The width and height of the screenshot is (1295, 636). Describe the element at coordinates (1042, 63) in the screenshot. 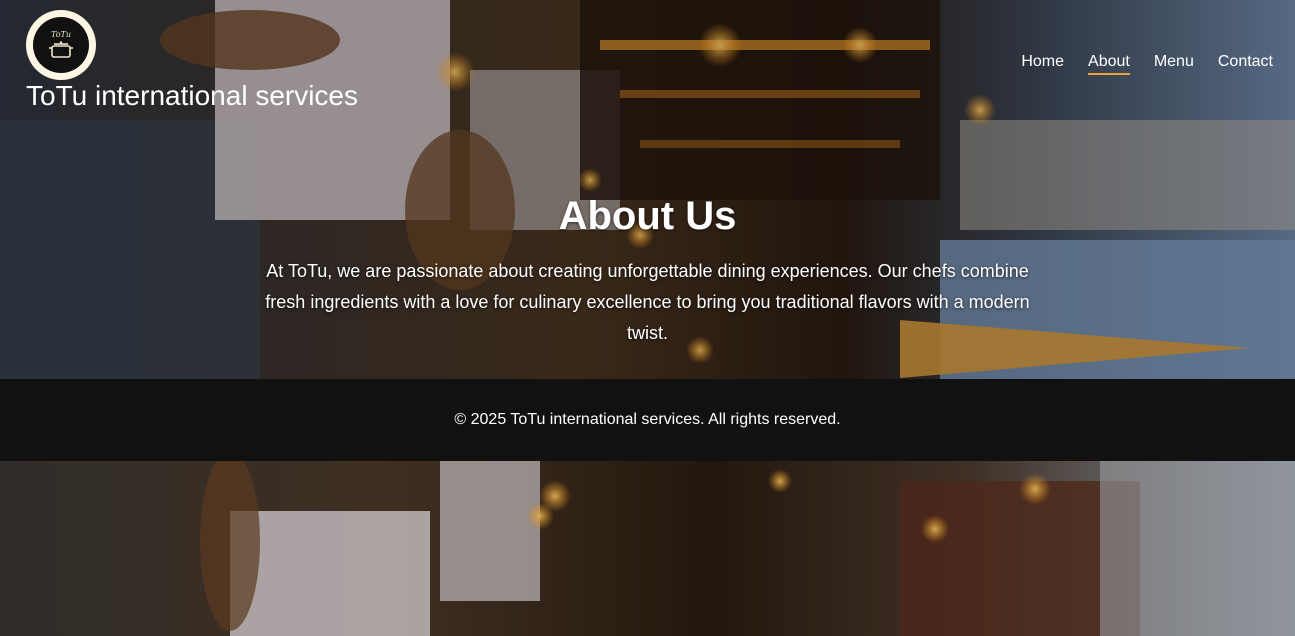

I see `nav-home: Home` at that location.